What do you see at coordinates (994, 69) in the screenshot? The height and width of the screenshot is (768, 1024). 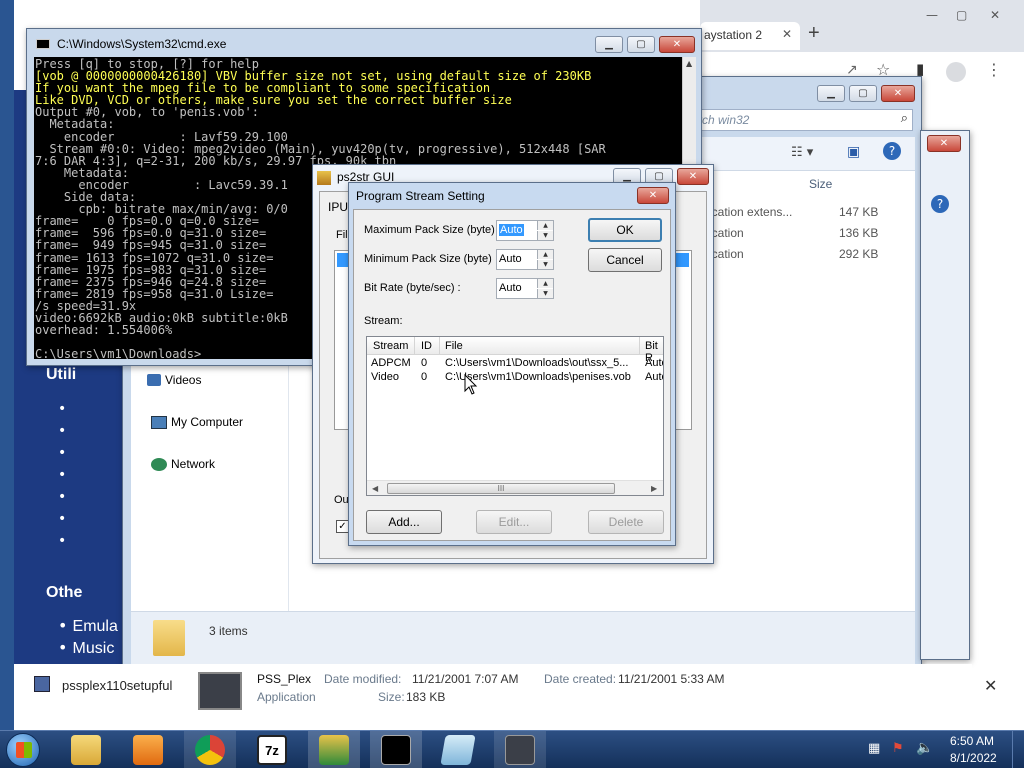 I see `browser-menu-icon: ⋮` at bounding box center [994, 69].